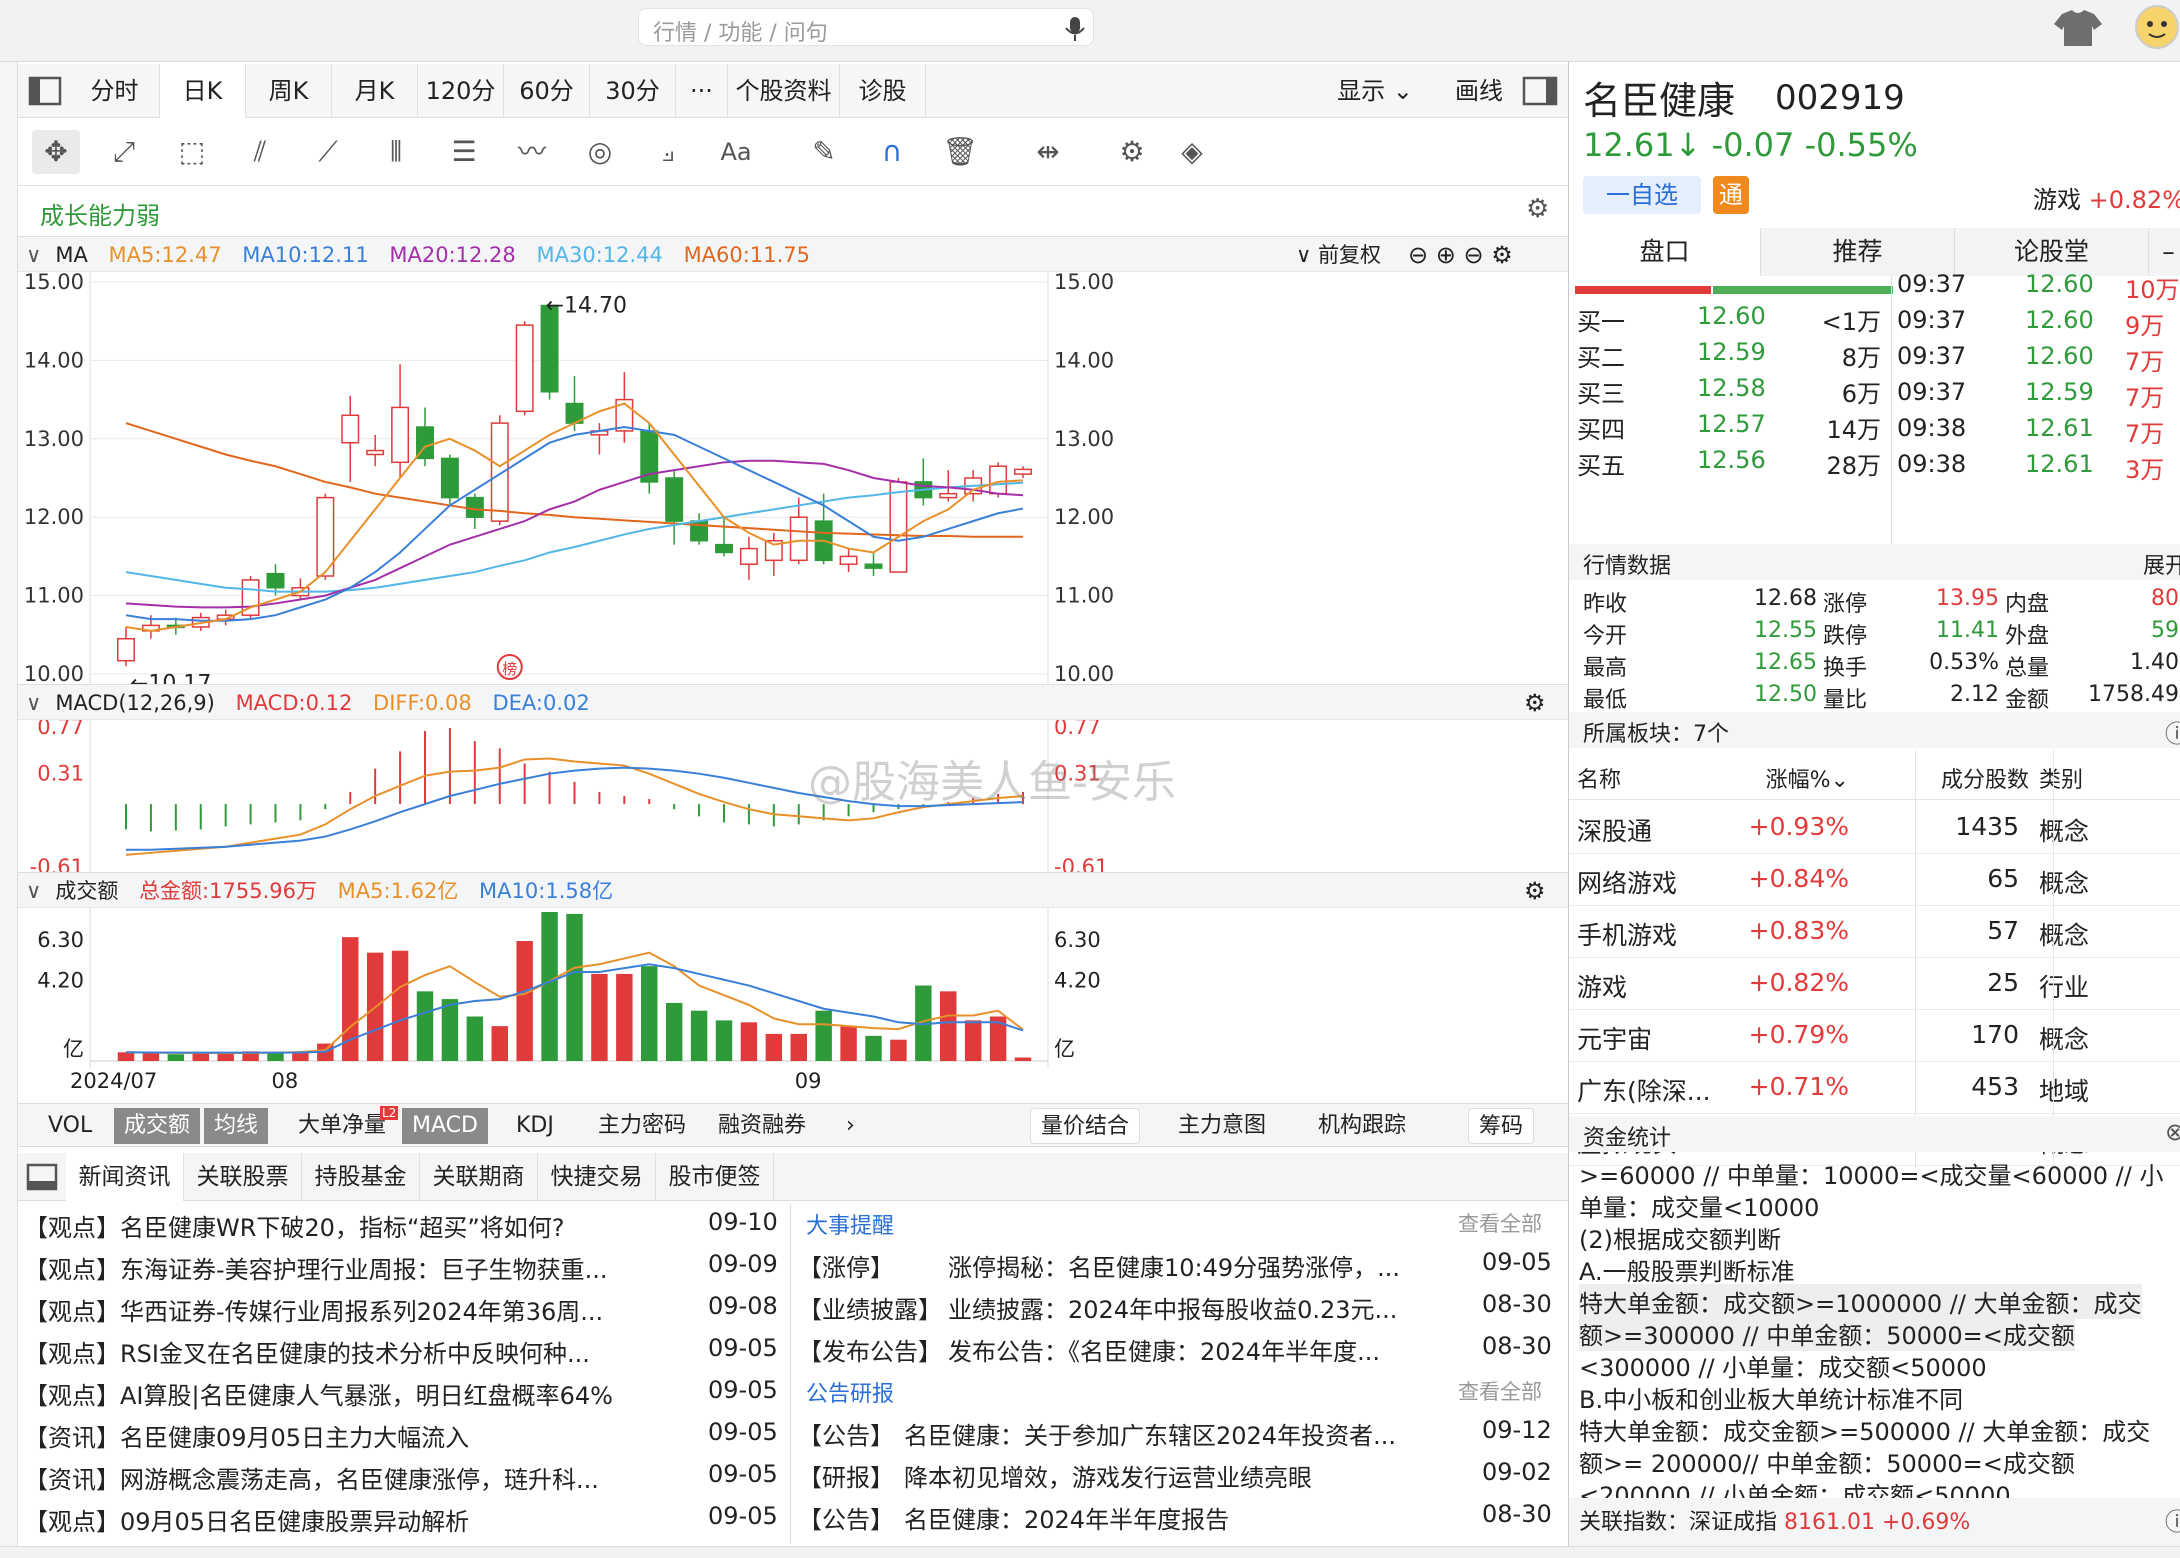 Image resolution: width=2180 pixels, height=1558 pixels. Describe the element at coordinates (600, 152) in the screenshot. I see `cycle-tool-icon: ◎` at that location.